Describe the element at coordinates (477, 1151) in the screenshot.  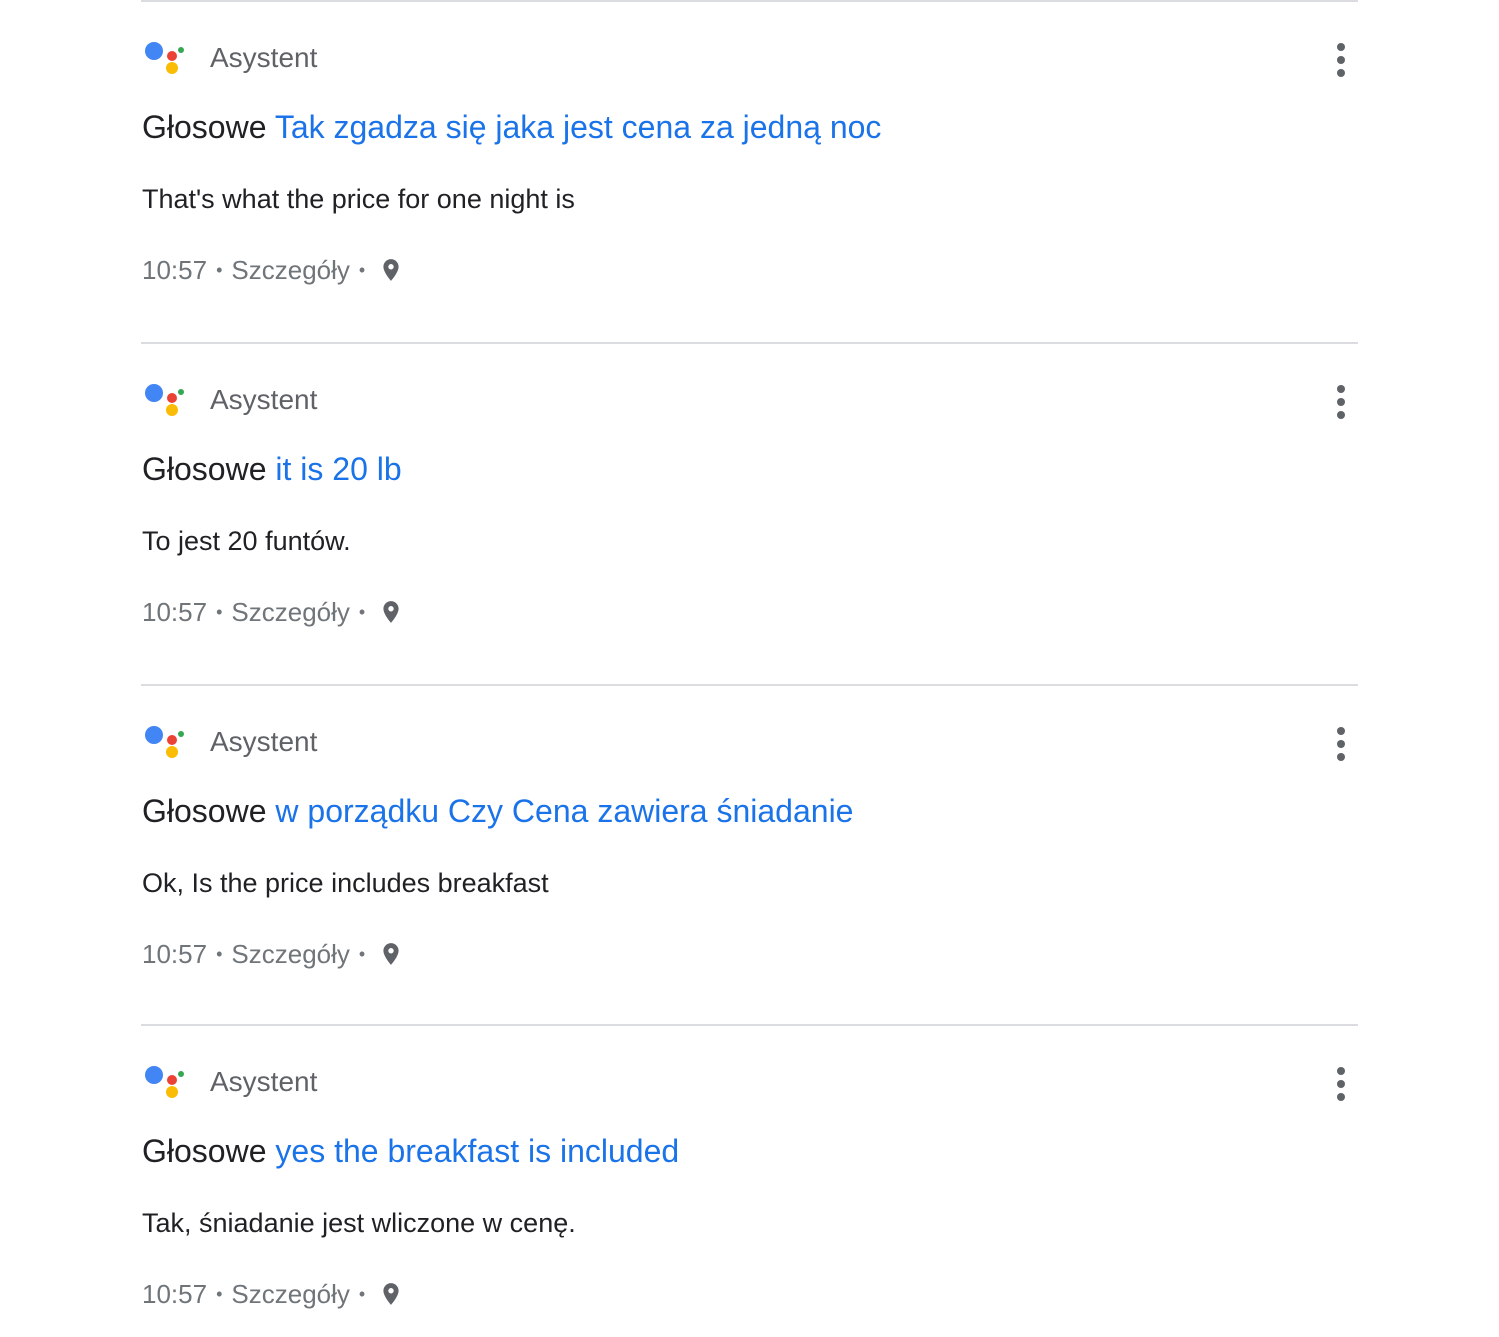
I see `voice-query-link: yes the breakfast is included` at that location.